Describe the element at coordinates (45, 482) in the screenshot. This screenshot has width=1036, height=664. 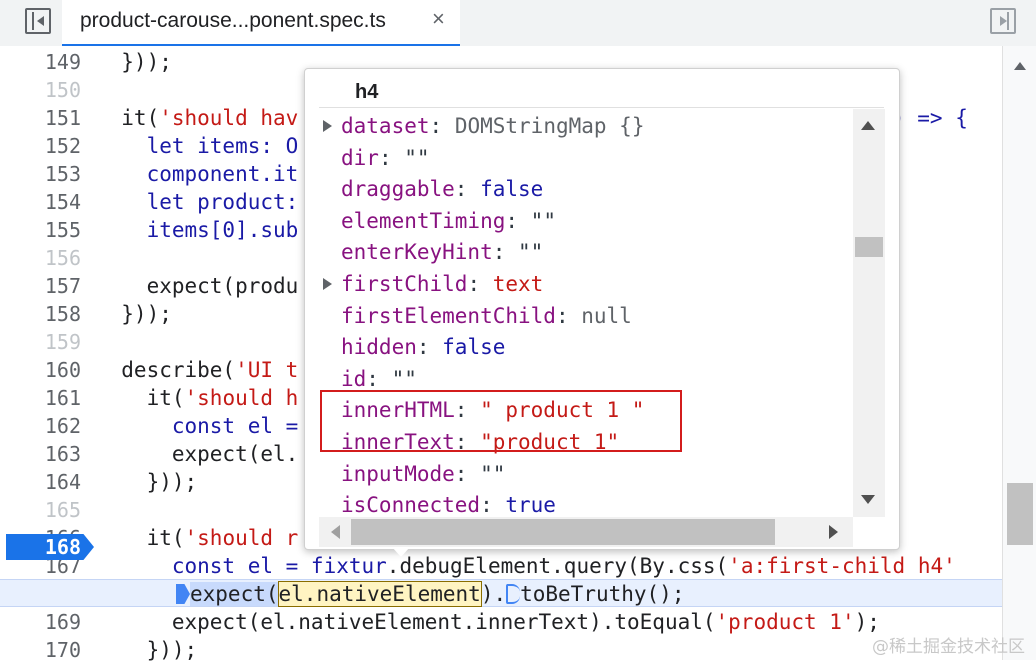
I see `line-number: 164` at that location.